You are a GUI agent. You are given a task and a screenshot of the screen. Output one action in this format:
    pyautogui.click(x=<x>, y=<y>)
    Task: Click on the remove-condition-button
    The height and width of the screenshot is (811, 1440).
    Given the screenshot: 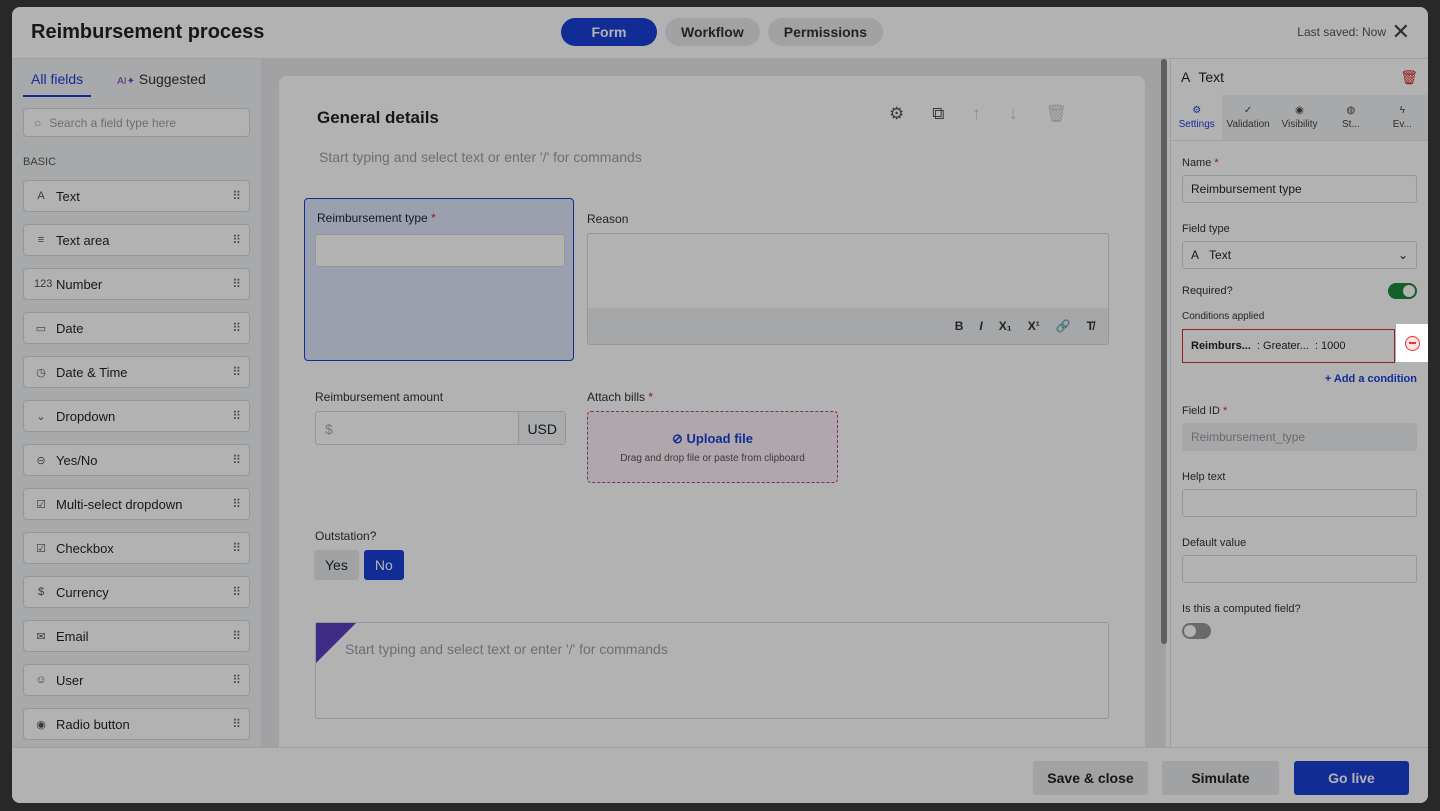 What is the action you would take?
    pyautogui.click(x=1412, y=343)
    